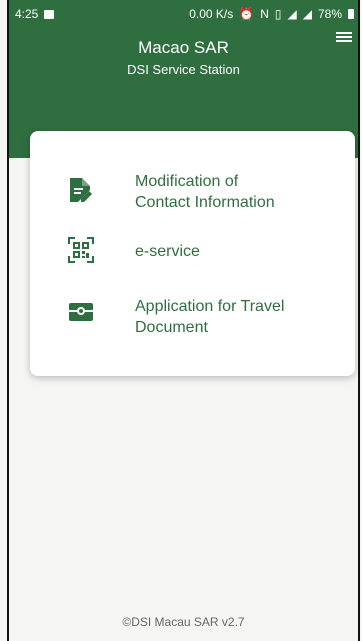 The width and height of the screenshot is (362, 641). Describe the element at coordinates (192, 191) in the screenshot. I see `menu-item-modify-contact: Modification of Contact Information` at that location.